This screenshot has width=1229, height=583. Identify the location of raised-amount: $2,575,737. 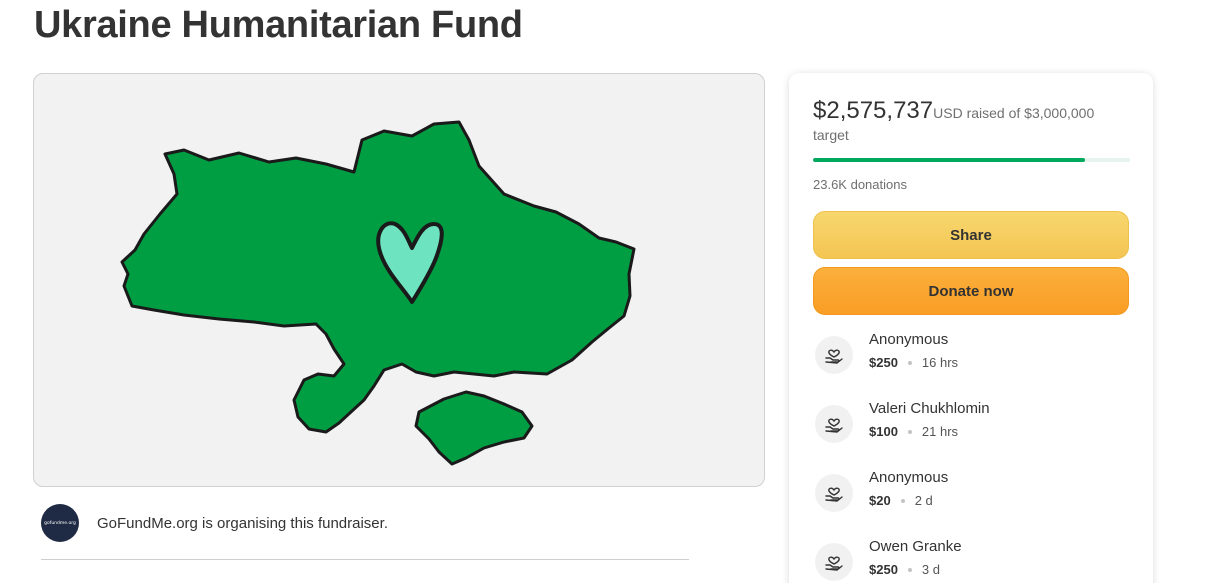
(873, 110).